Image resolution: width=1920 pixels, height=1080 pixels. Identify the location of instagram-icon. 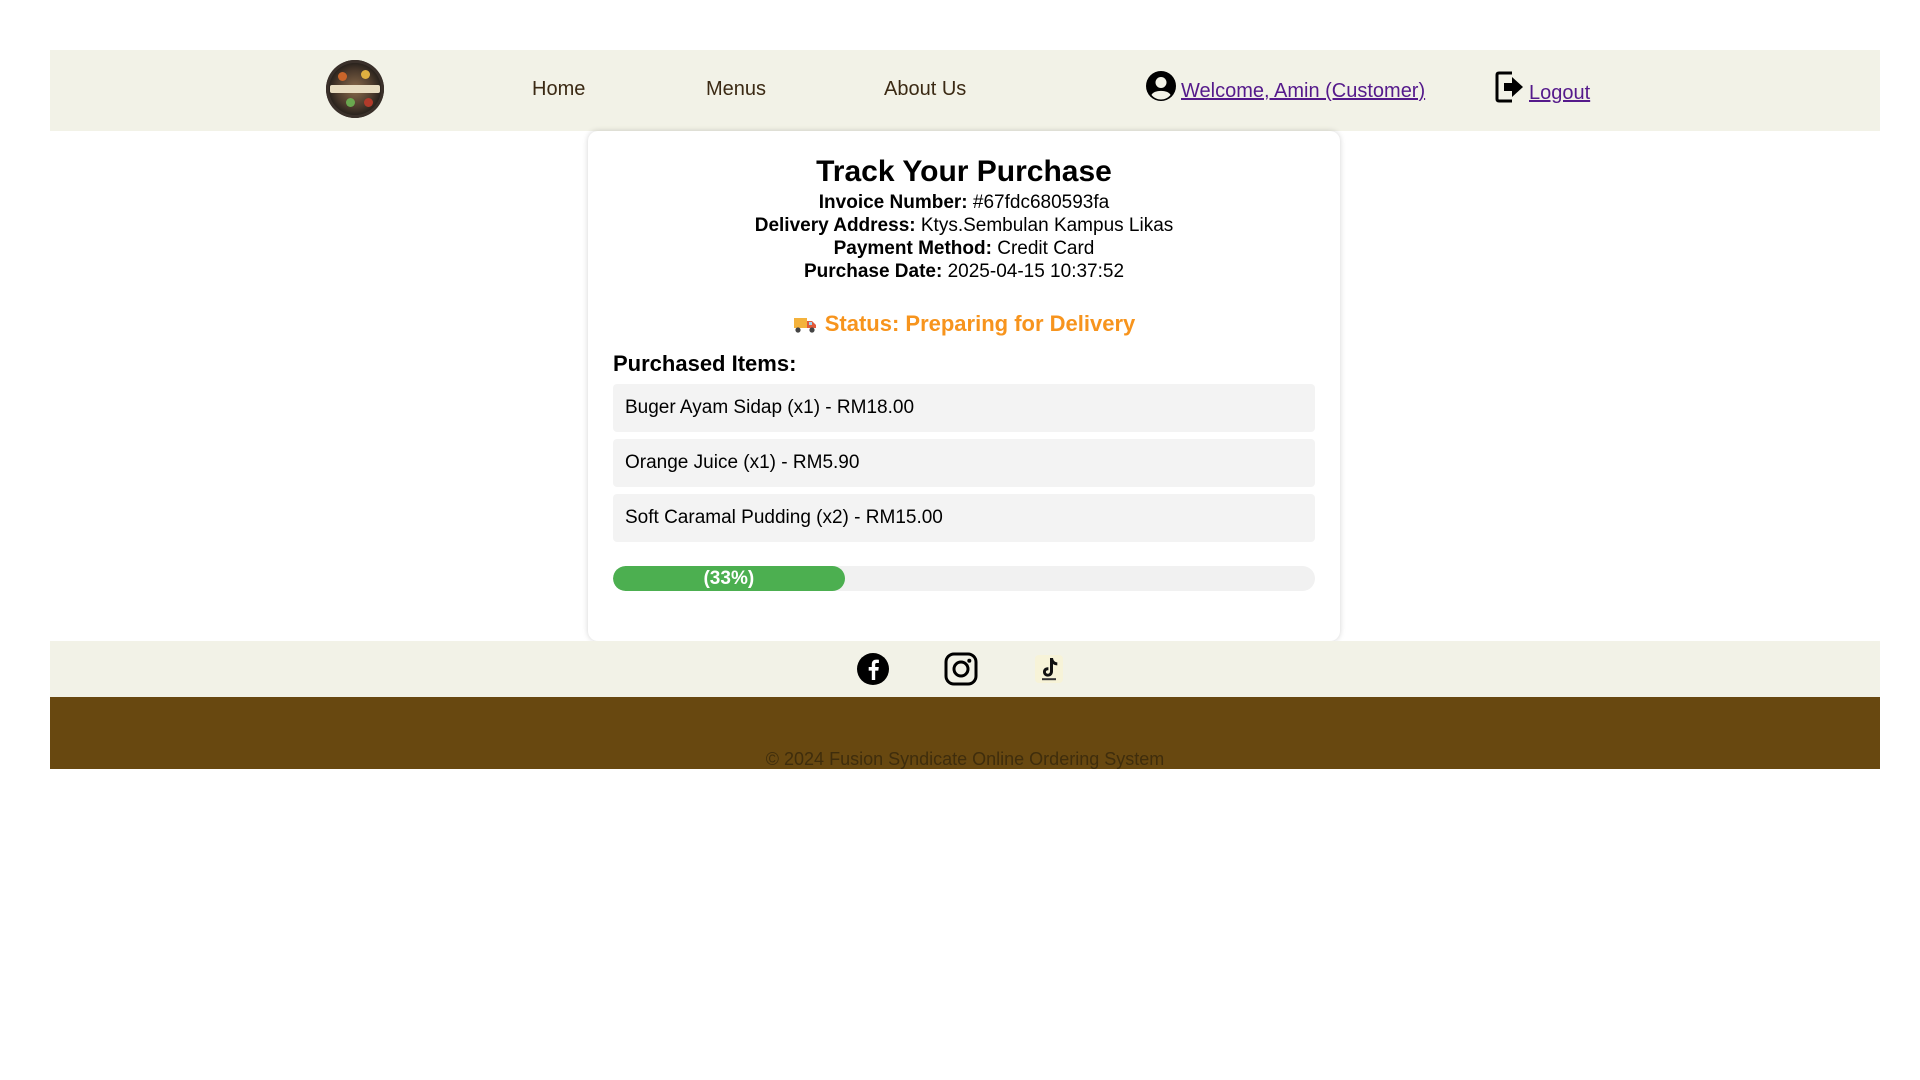
(961, 669).